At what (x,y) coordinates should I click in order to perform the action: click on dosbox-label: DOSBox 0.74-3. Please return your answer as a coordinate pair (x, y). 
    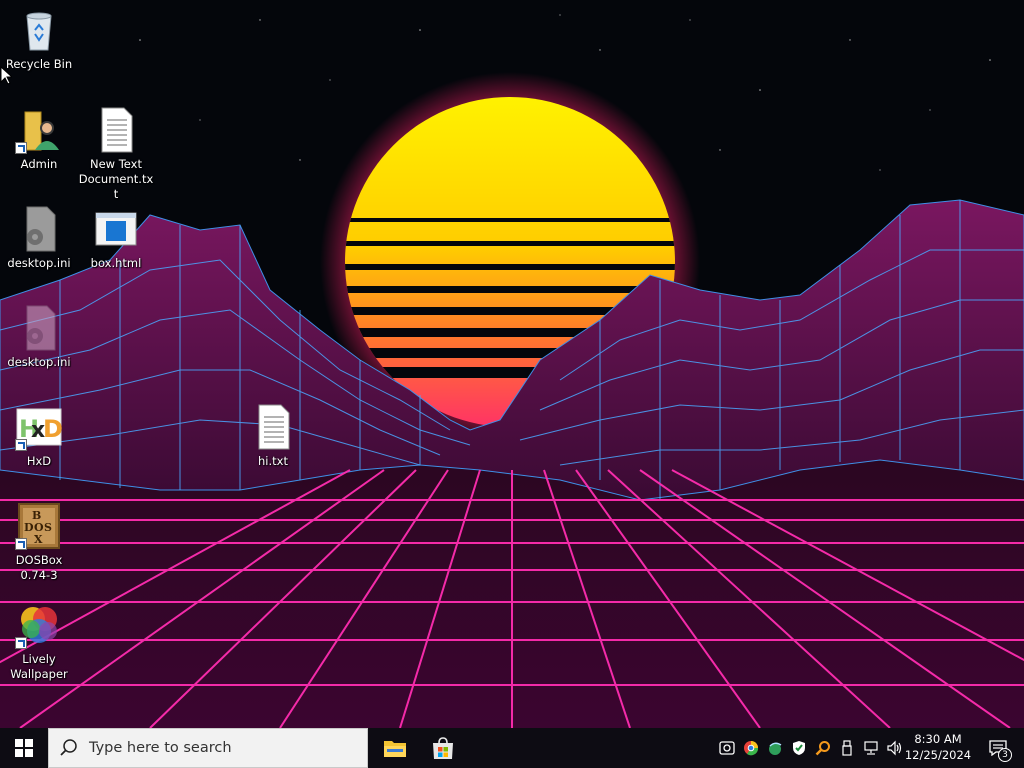
    Looking at the image, I should click on (39, 567).